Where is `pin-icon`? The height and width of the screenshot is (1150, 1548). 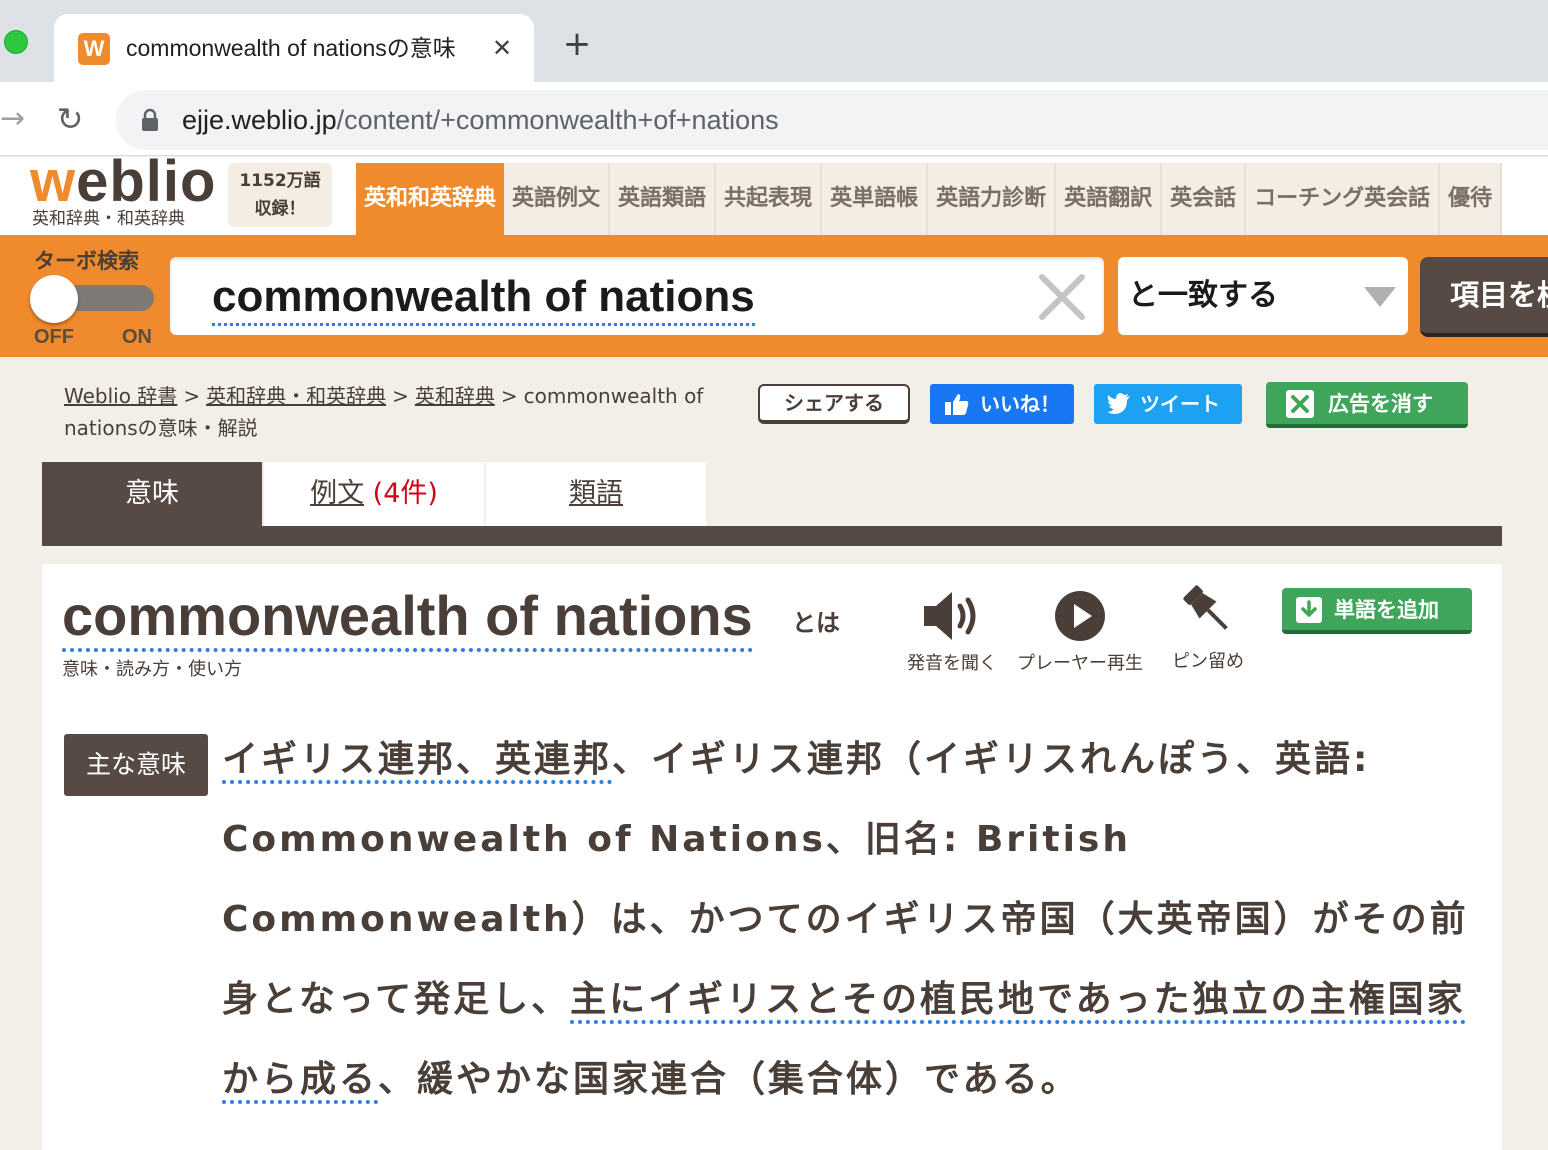 pin-icon is located at coordinates (1205, 607).